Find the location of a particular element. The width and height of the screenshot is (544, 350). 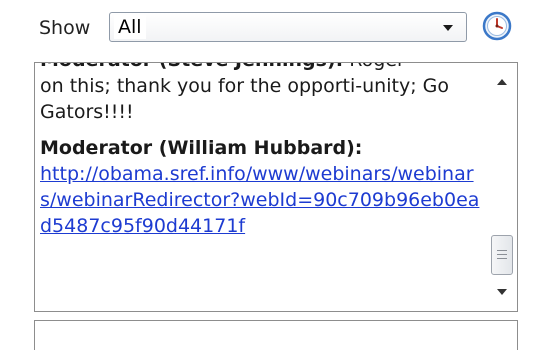

message-input is located at coordinates (276, 335).